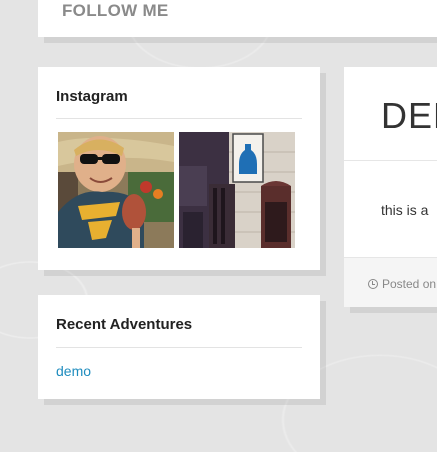 The width and height of the screenshot is (437, 452). I want to click on follow-me-title: FOLLOW ME, so click(115, 10).